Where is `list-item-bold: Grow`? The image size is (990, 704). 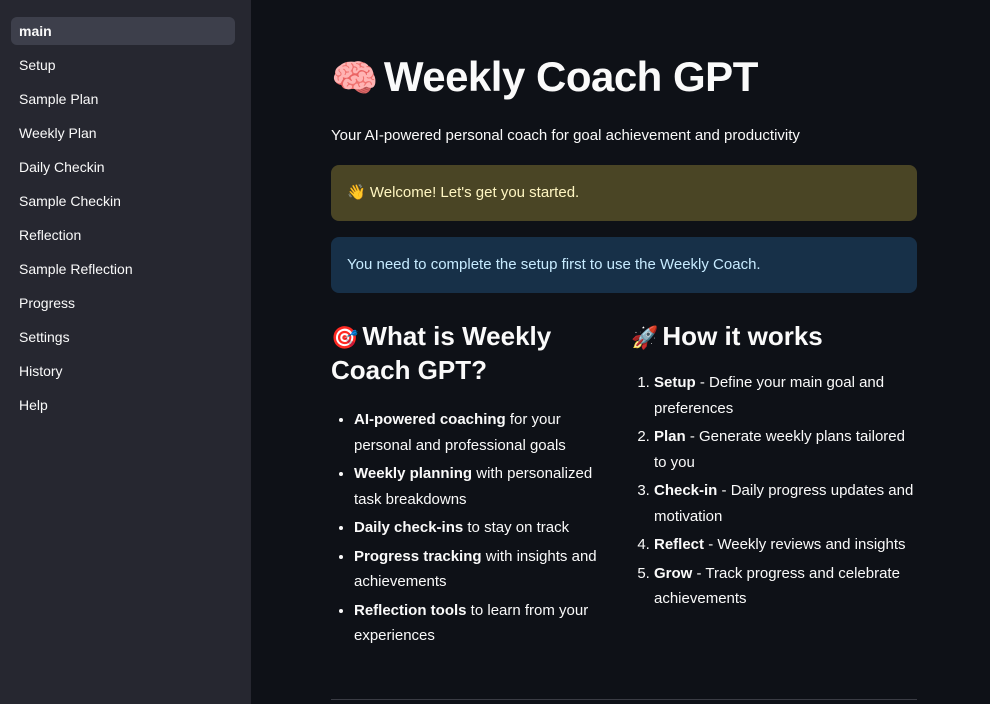
list-item-bold: Grow is located at coordinates (673, 573).